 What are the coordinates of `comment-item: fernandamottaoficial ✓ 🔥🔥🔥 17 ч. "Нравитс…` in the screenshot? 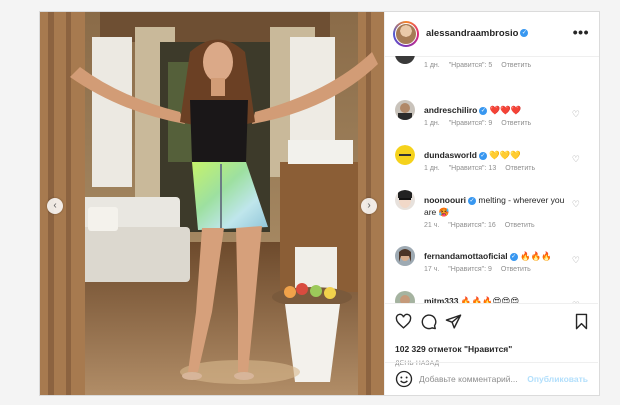 It's located at (491, 269).